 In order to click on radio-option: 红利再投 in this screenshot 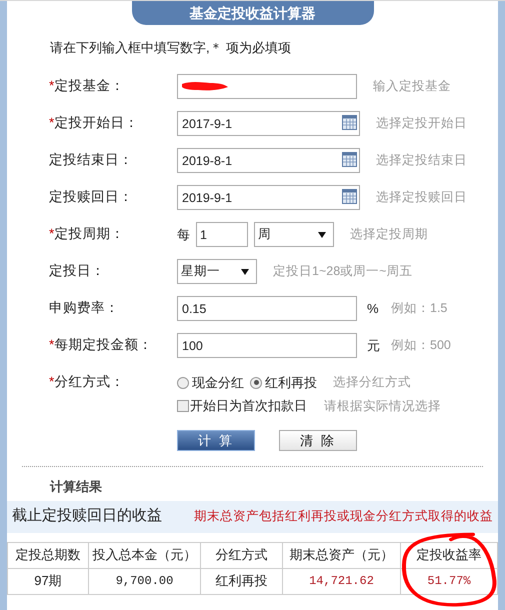, I will do `click(283, 382)`.